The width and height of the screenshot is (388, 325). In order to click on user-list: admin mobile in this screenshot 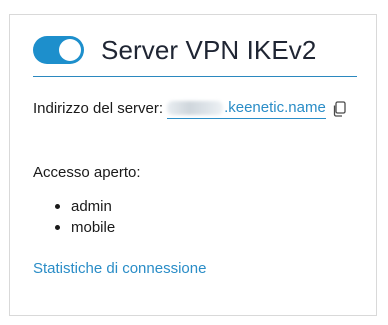, I will do `click(84, 217)`.